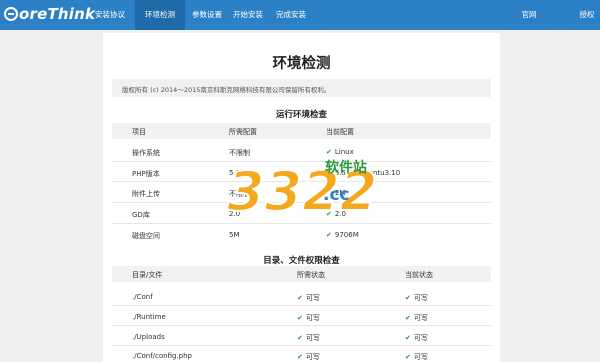  What do you see at coordinates (162, 356) in the screenshot?
I see `dirs-row-path: ./Conf/config.php` at bounding box center [162, 356].